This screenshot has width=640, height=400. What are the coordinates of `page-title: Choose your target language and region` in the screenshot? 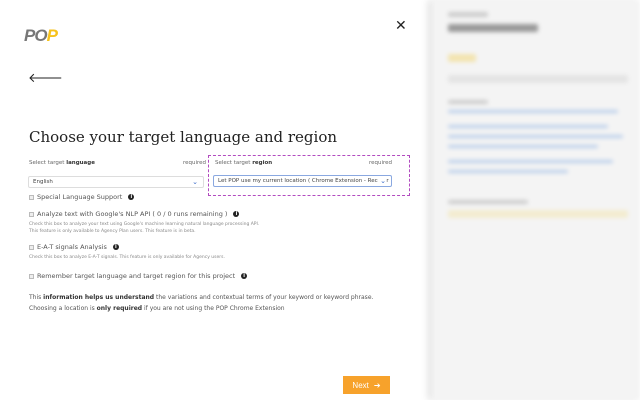 It's located at (183, 137).